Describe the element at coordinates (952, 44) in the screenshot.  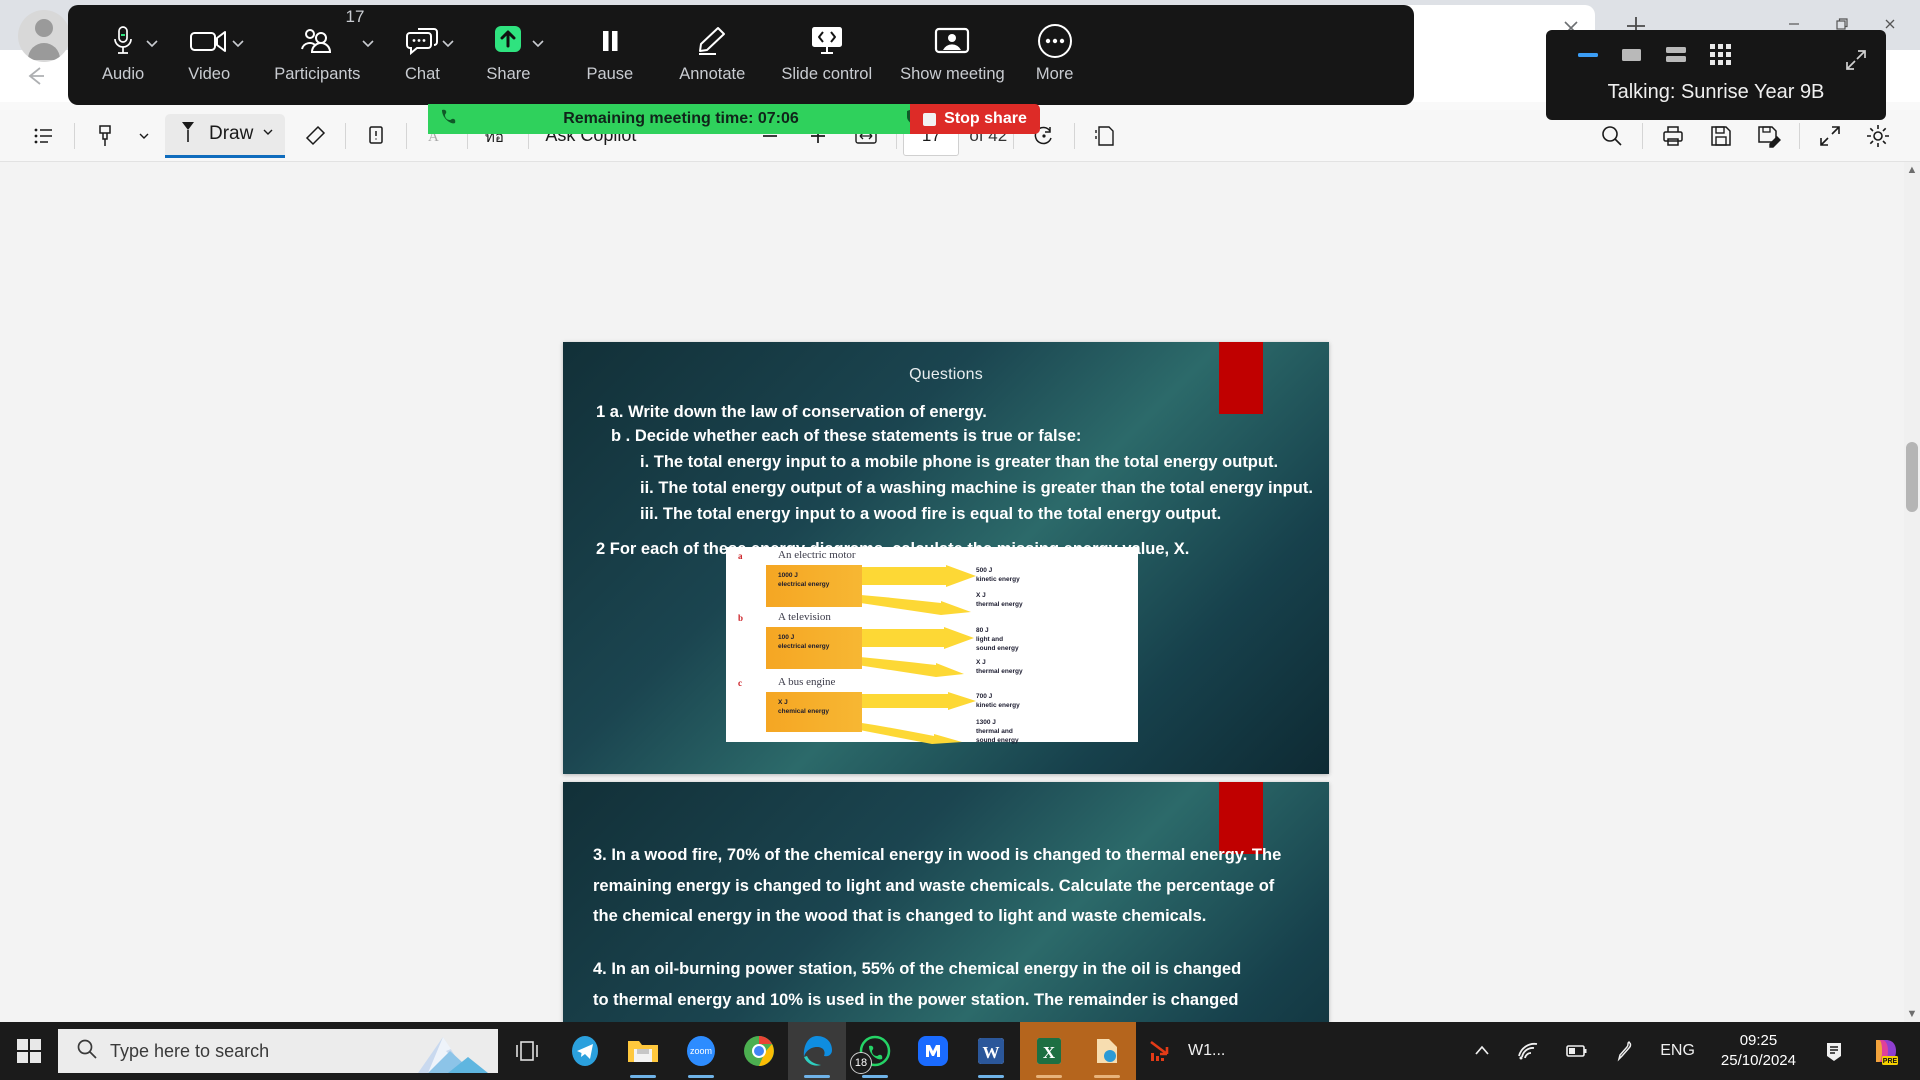
I see `zoom-show-meeting-button: Show meeting` at that location.